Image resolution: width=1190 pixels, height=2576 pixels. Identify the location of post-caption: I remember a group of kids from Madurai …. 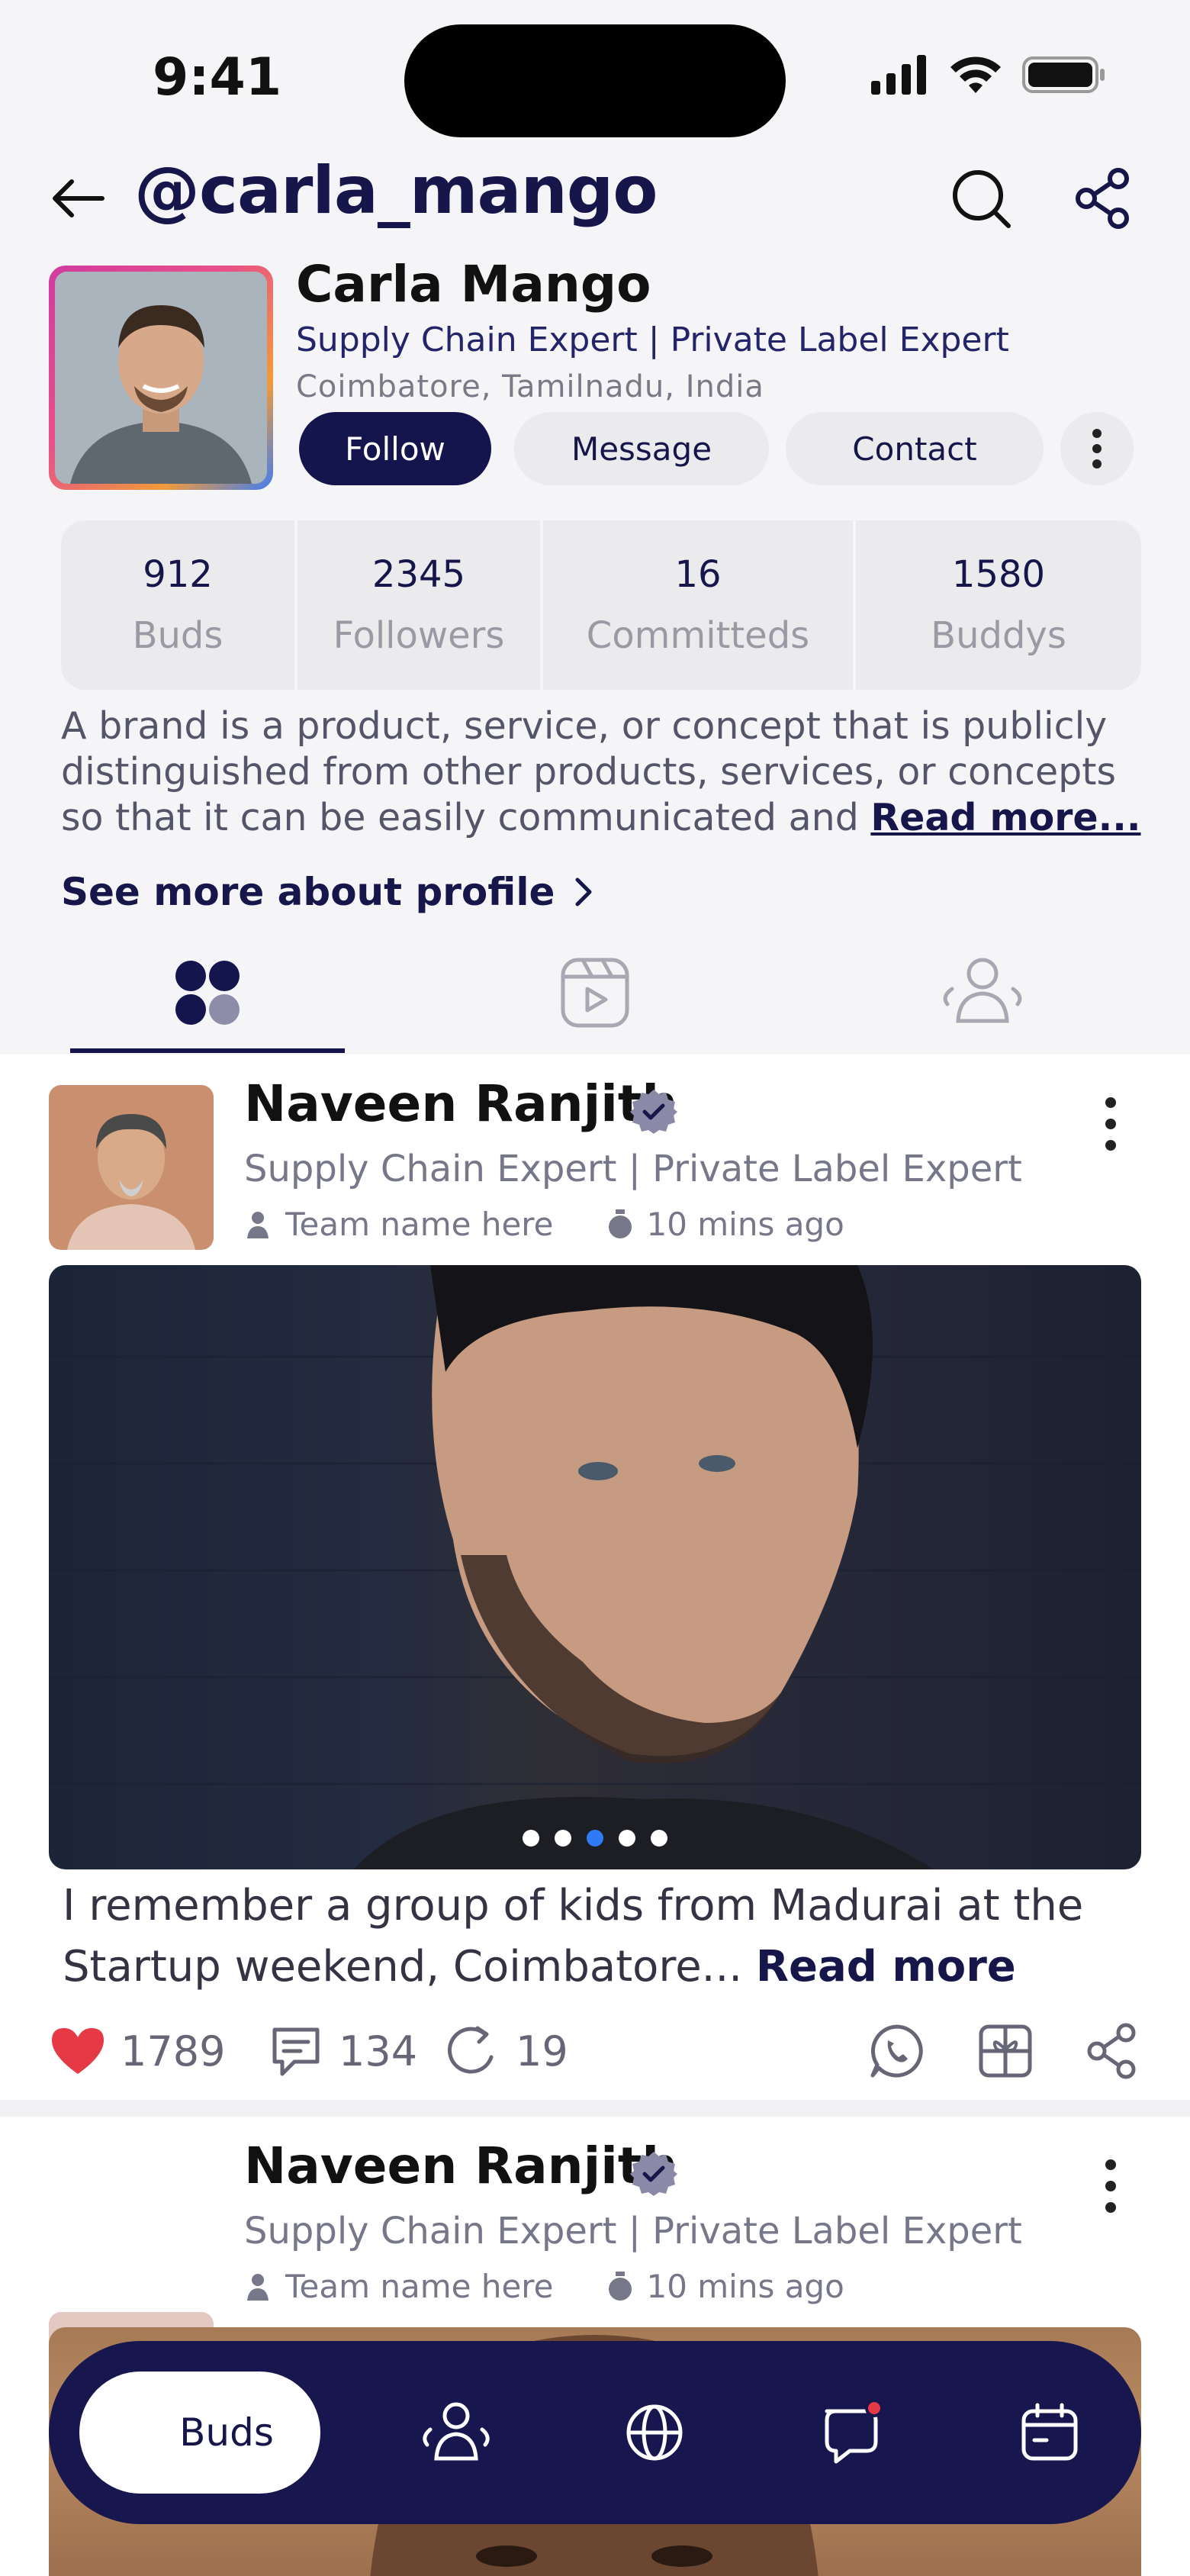
(604, 1937).